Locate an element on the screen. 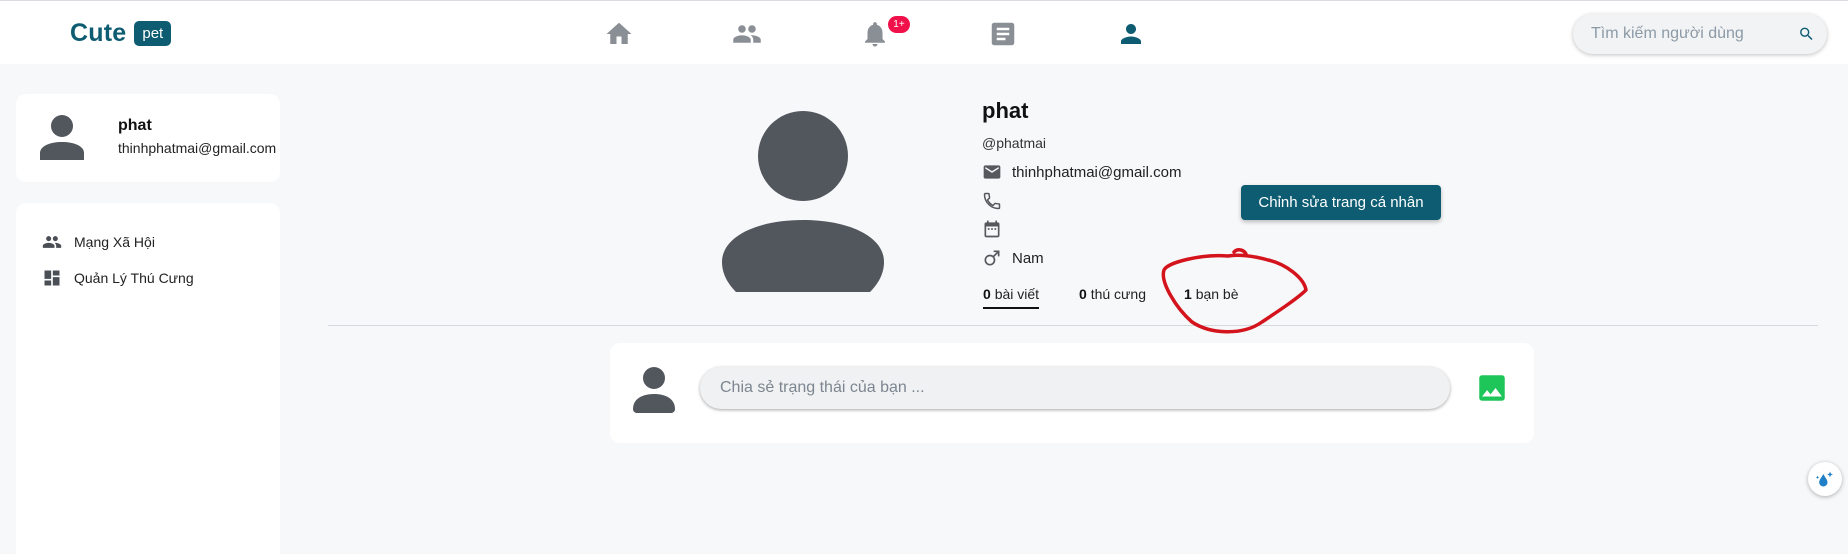  status-composer is located at coordinates (1072, 393).